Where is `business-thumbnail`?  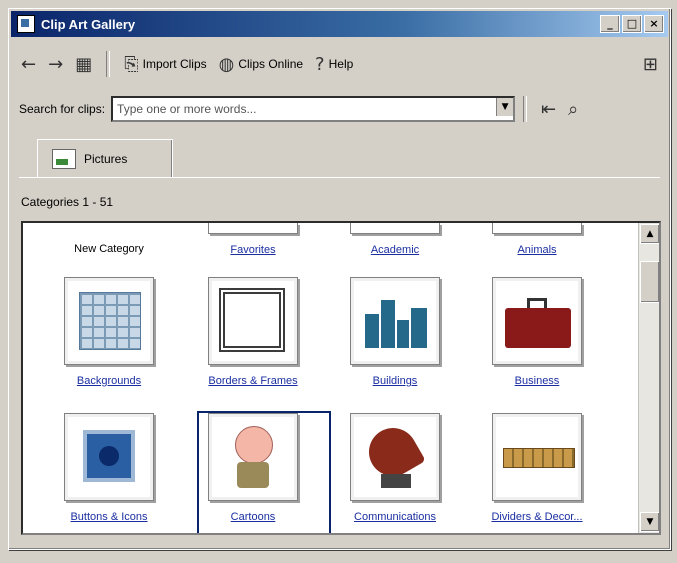
business-thumbnail is located at coordinates (537, 321).